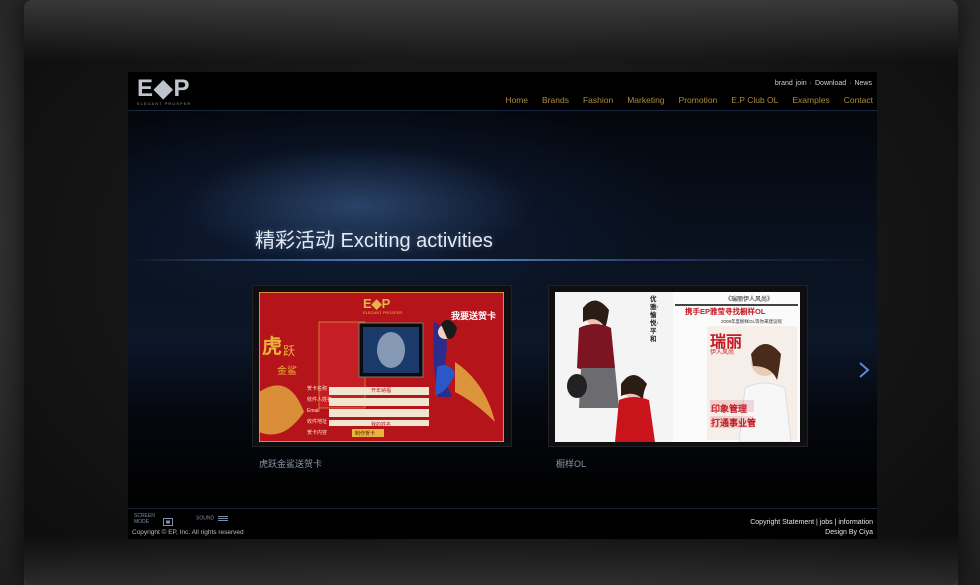 The width and height of the screenshot is (980, 585). Describe the element at coordinates (698, 100) in the screenshot. I see `nav-promotion: Promotion` at that location.